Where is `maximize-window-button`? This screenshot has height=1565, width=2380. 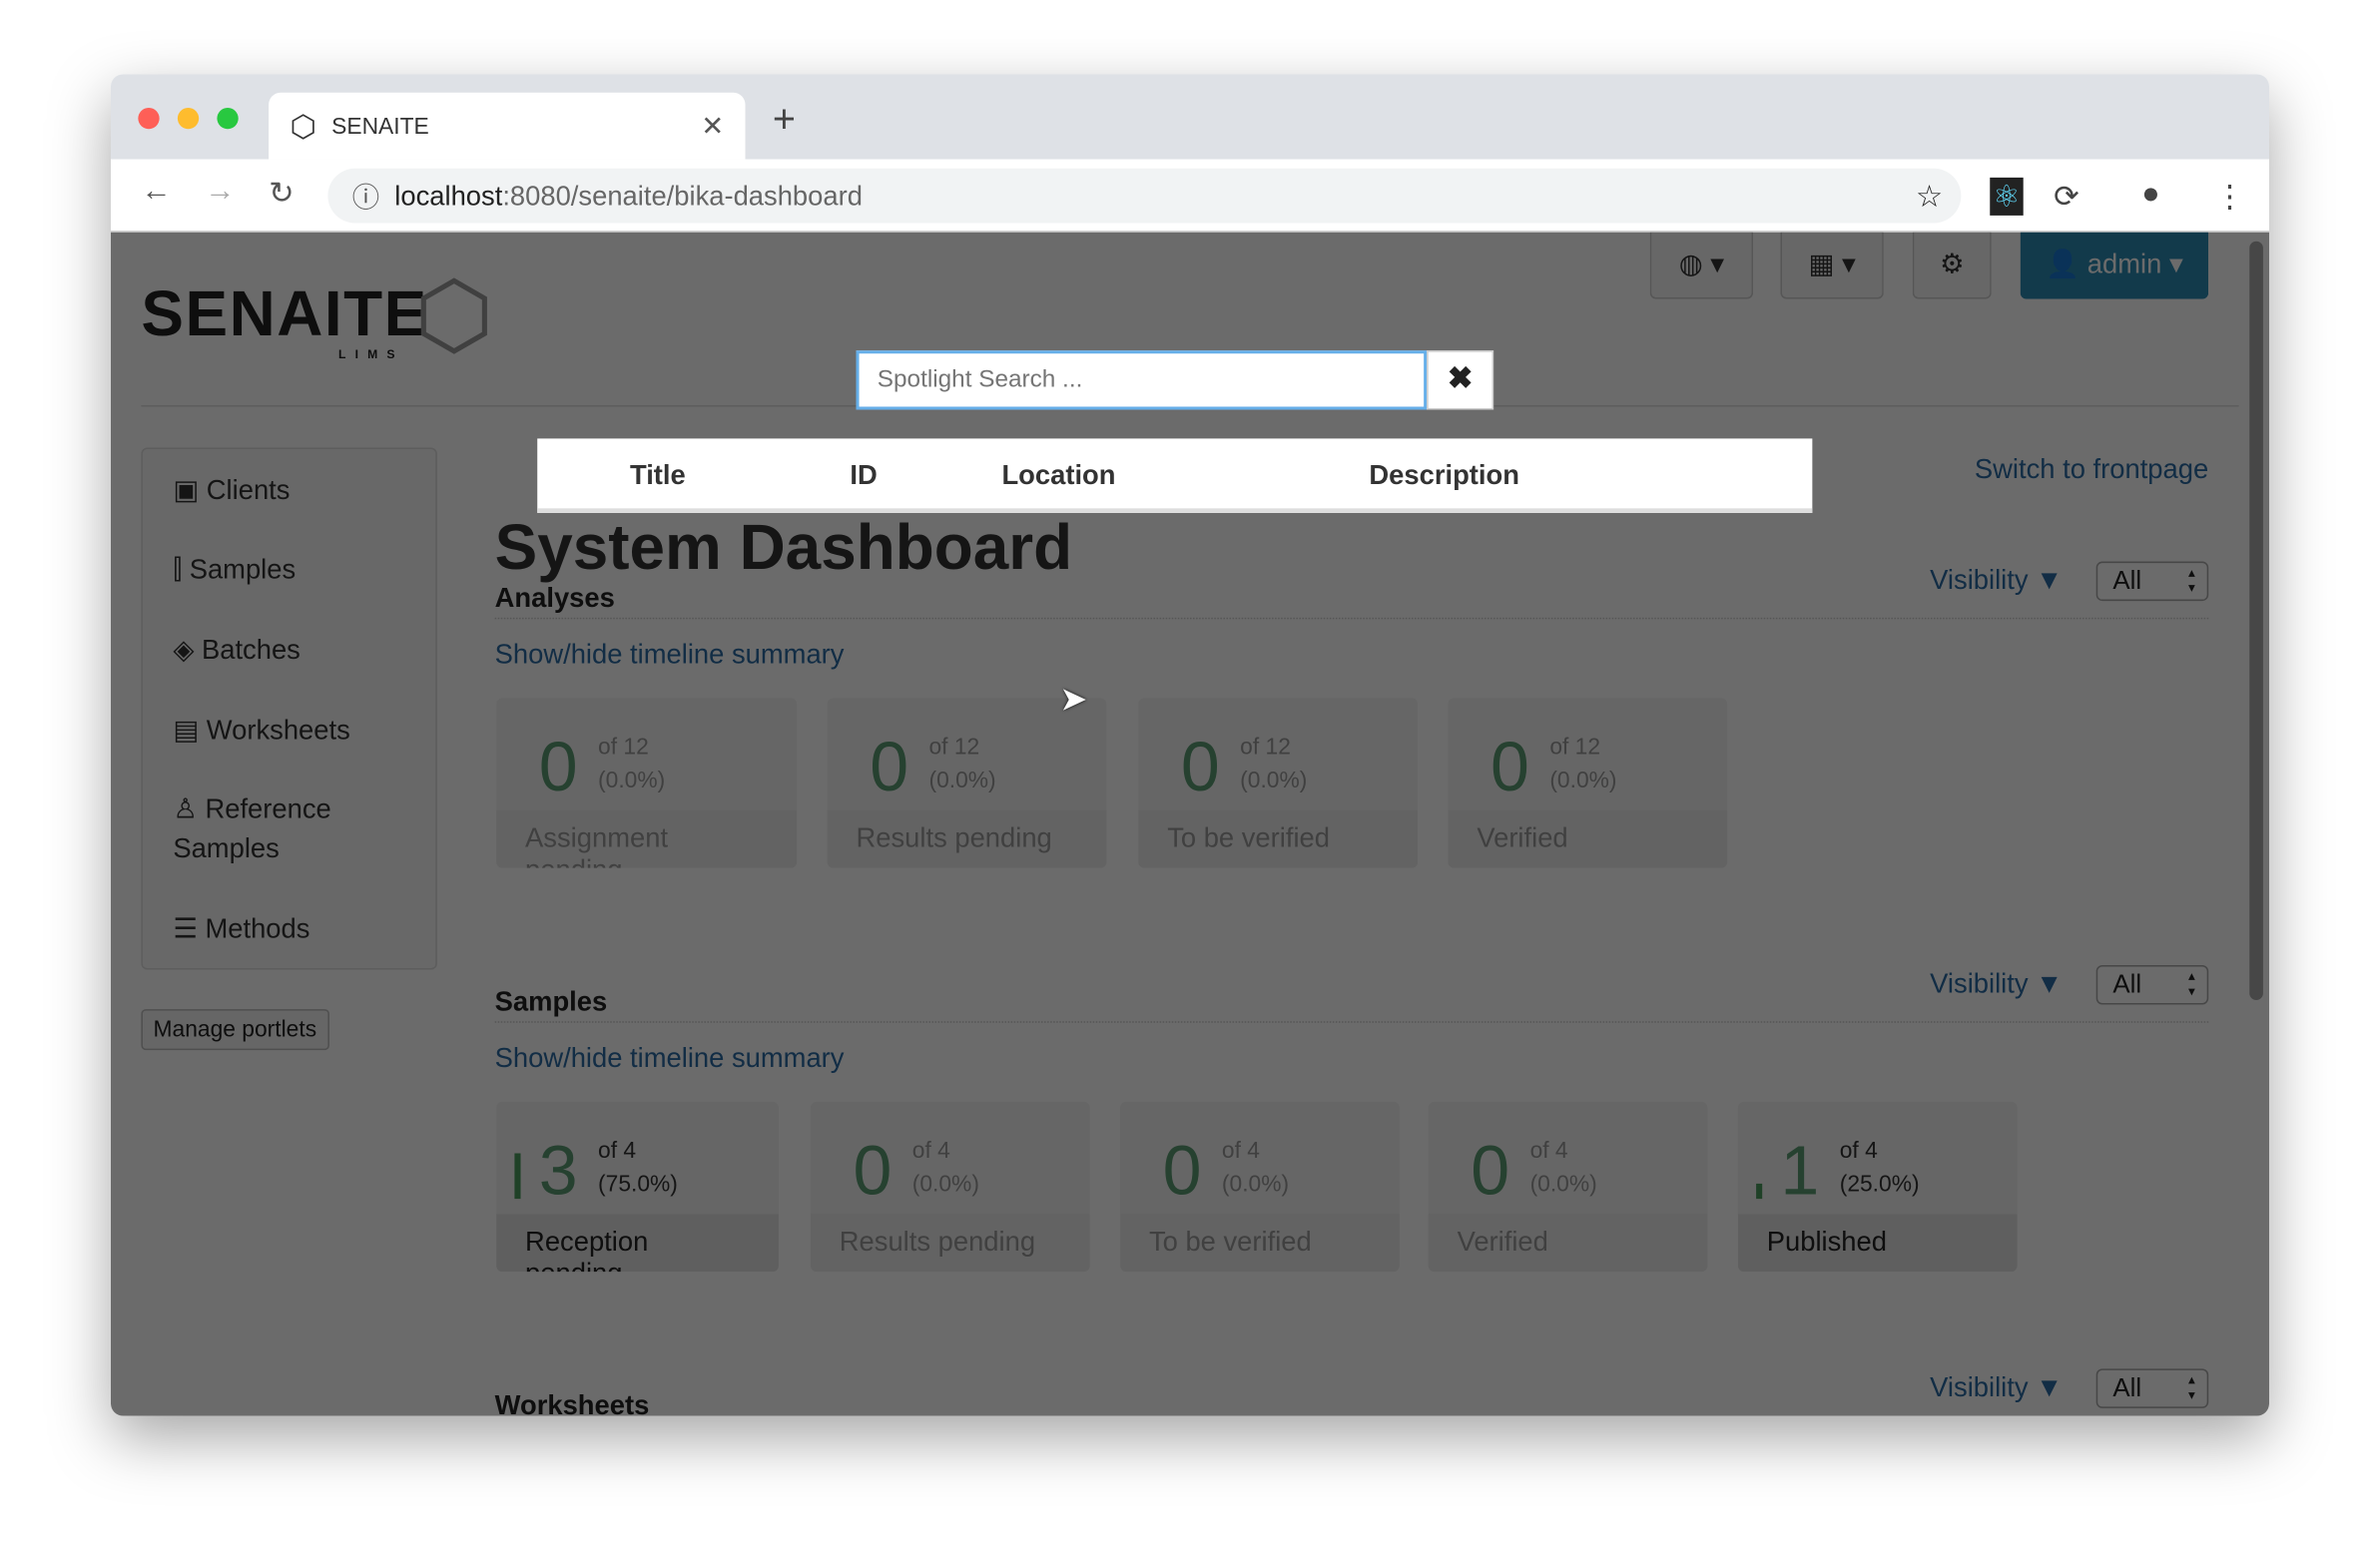 maximize-window-button is located at coordinates (228, 118).